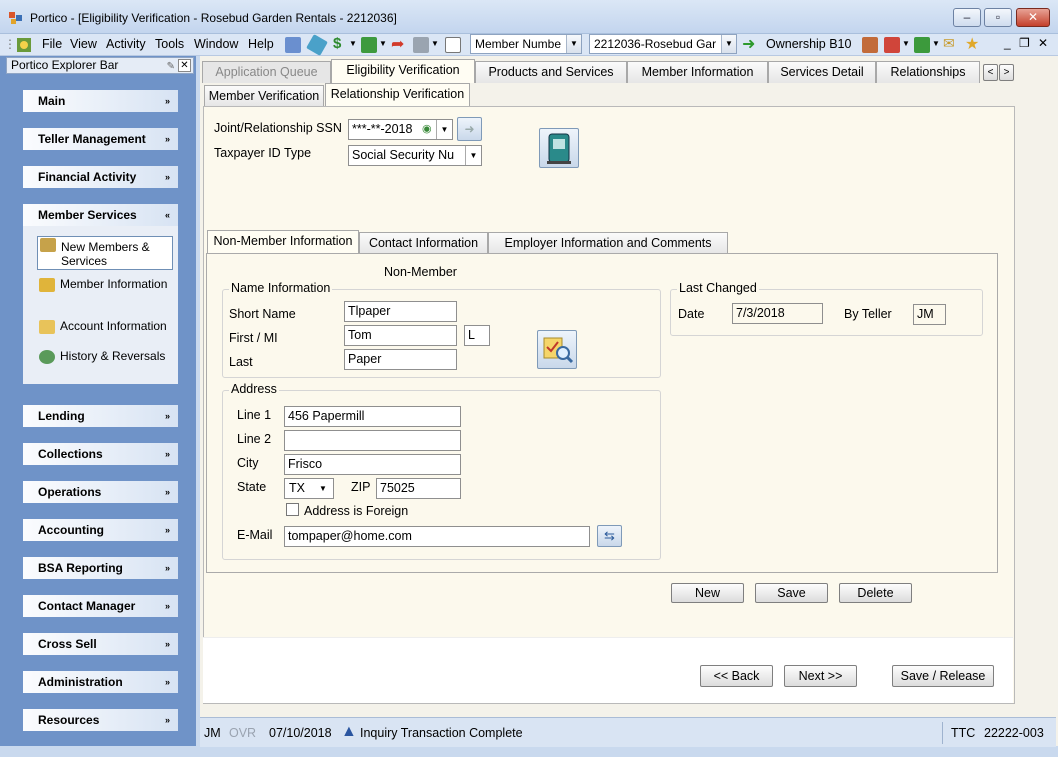 The height and width of the screenshot is (757, 1058). Describe the element at coordinates (1024, 43) in the screenshot. I see `mdi-restore-button: ❐` at that location.